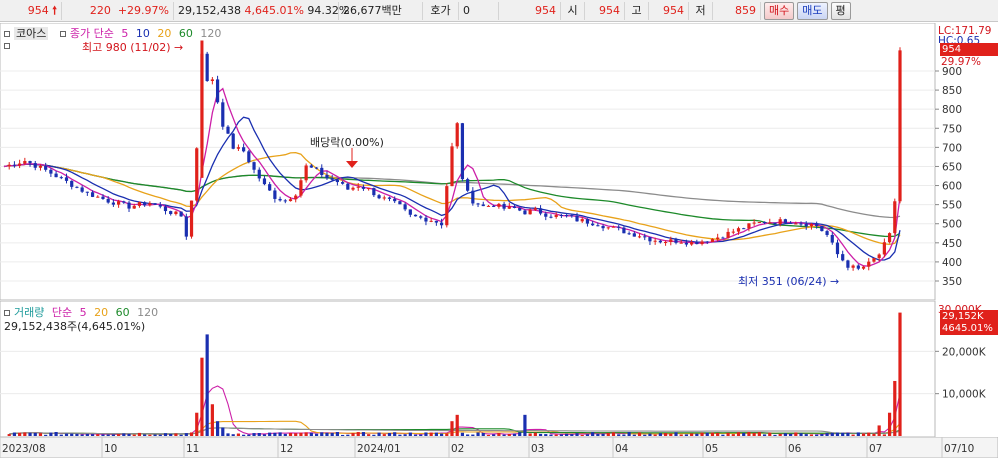 This screenshot has height=458, width=998. Describe the element at coordinates (812, 10) in the screenshot. I see `sell-button: 매도` at that location.